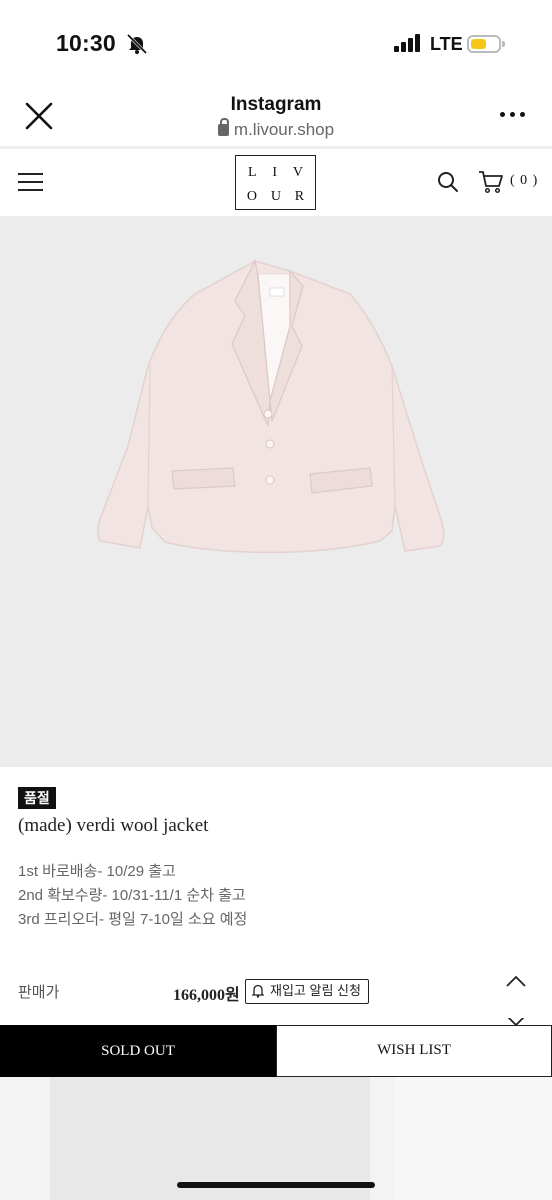 Image resolution: width=552 pixels, height=1200 pixels. Describe the element at coordinates (223, 127) in the screenshot. I see `lock-icon` at that location.